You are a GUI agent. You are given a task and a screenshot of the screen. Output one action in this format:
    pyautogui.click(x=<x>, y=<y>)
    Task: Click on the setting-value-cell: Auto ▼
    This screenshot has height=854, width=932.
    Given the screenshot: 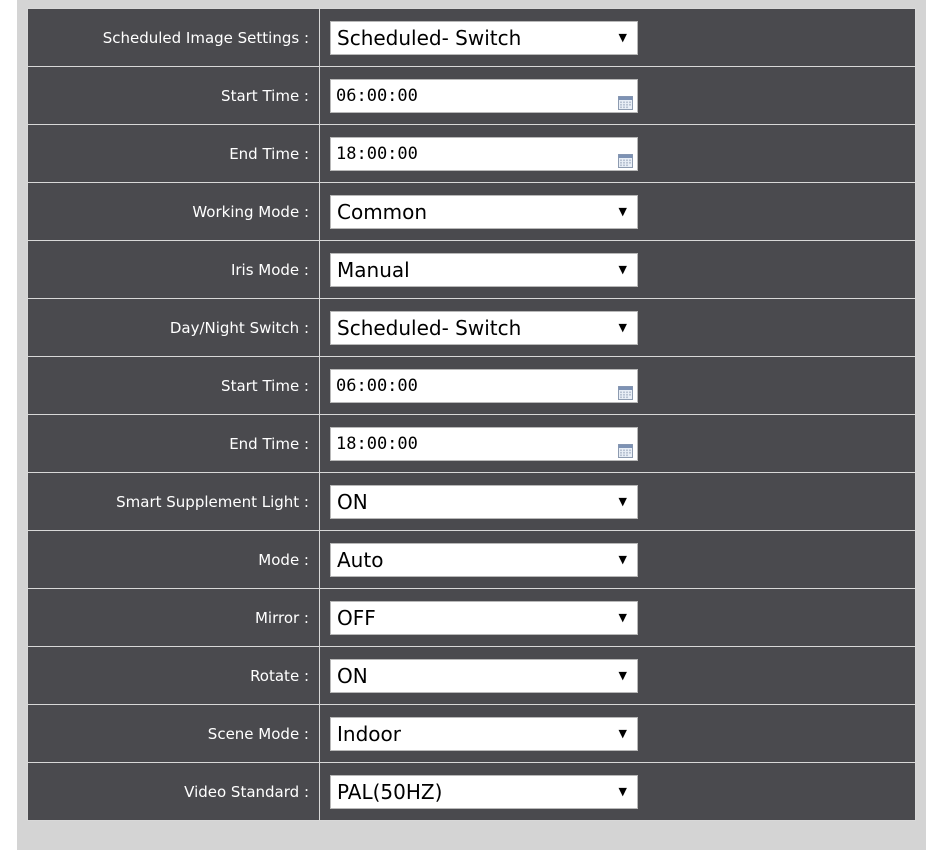 What is the action you would take?
    pyautogui.click(x=617, y=559)
    